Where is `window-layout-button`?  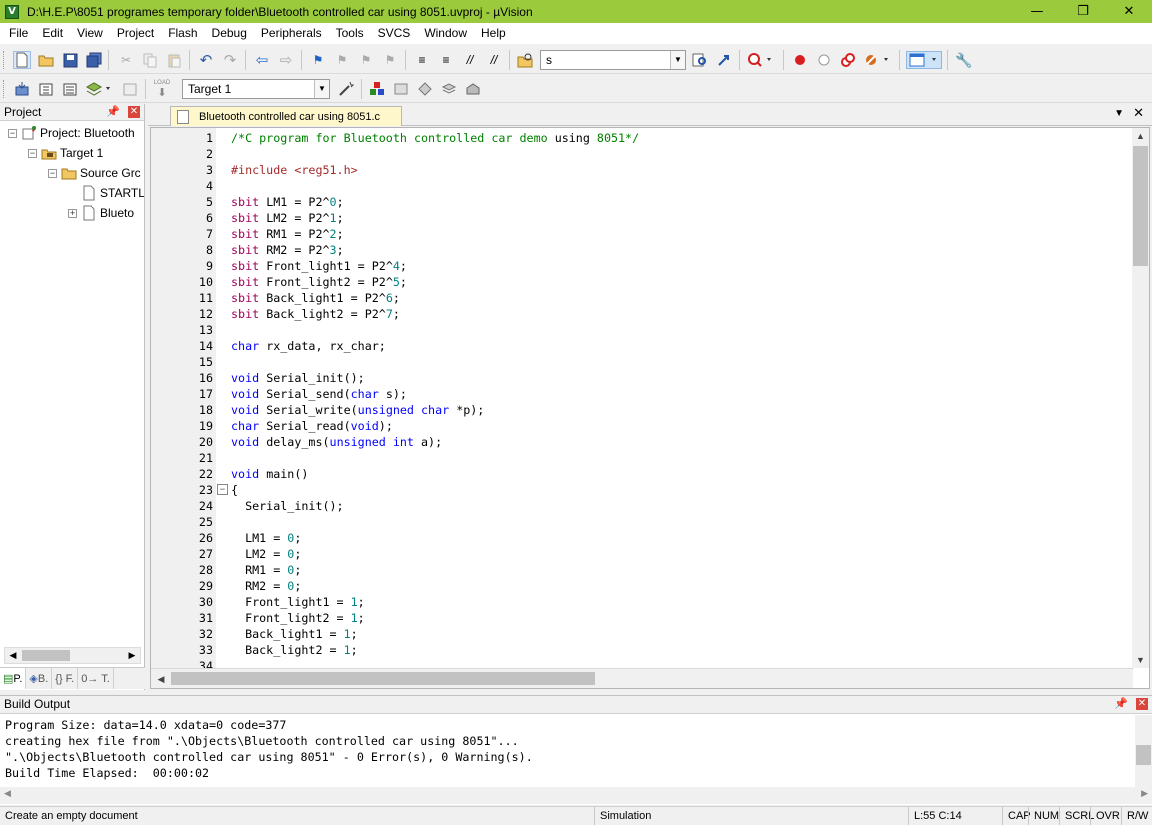
window-layout-button is located at coordinates (924, 60).